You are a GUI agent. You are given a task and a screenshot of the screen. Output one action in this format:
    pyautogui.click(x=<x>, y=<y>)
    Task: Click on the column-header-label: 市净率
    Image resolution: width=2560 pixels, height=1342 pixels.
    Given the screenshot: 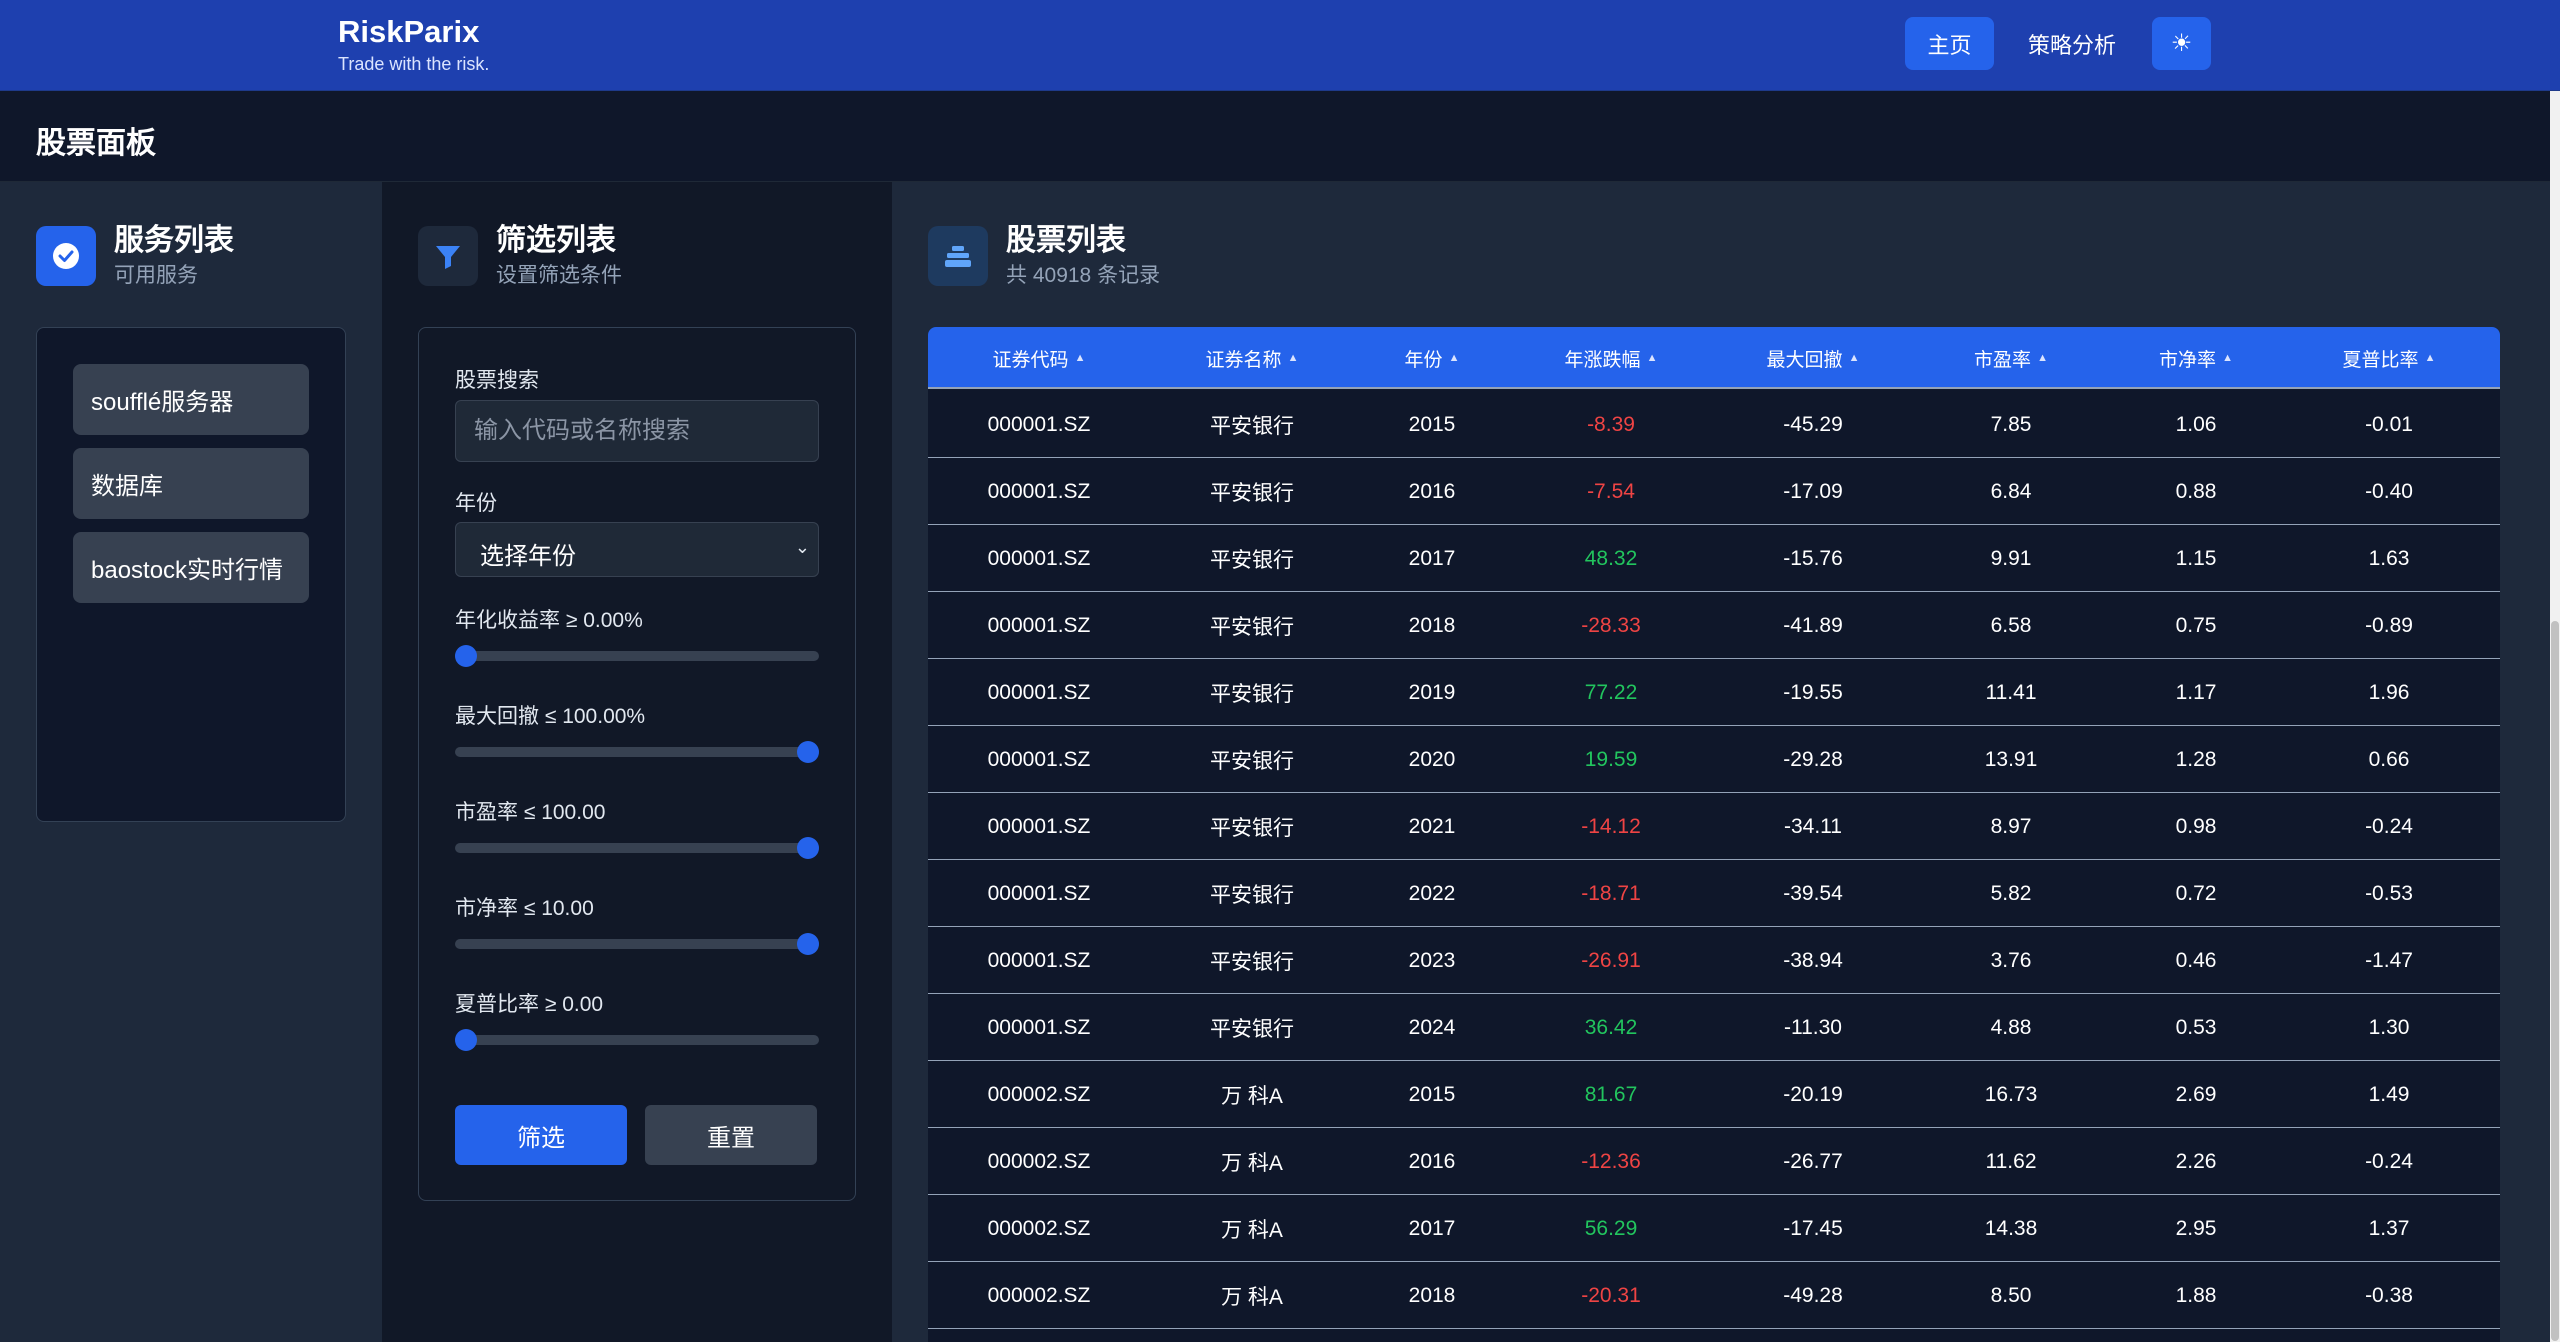 What is the action you would take?
    pyautogui.click(x=2188, y=360)
    